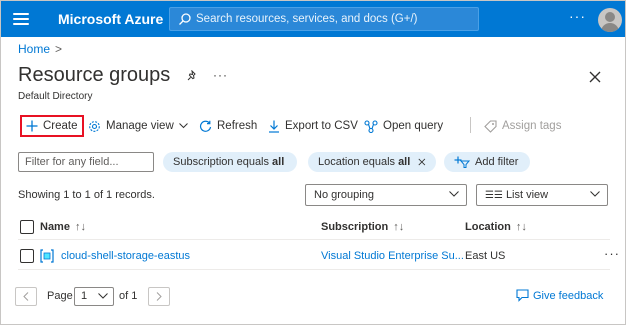  What do you see at coordinates (522, 295) in the screenshot?
I see `feedback-icon` at bounding box center [522, 295].